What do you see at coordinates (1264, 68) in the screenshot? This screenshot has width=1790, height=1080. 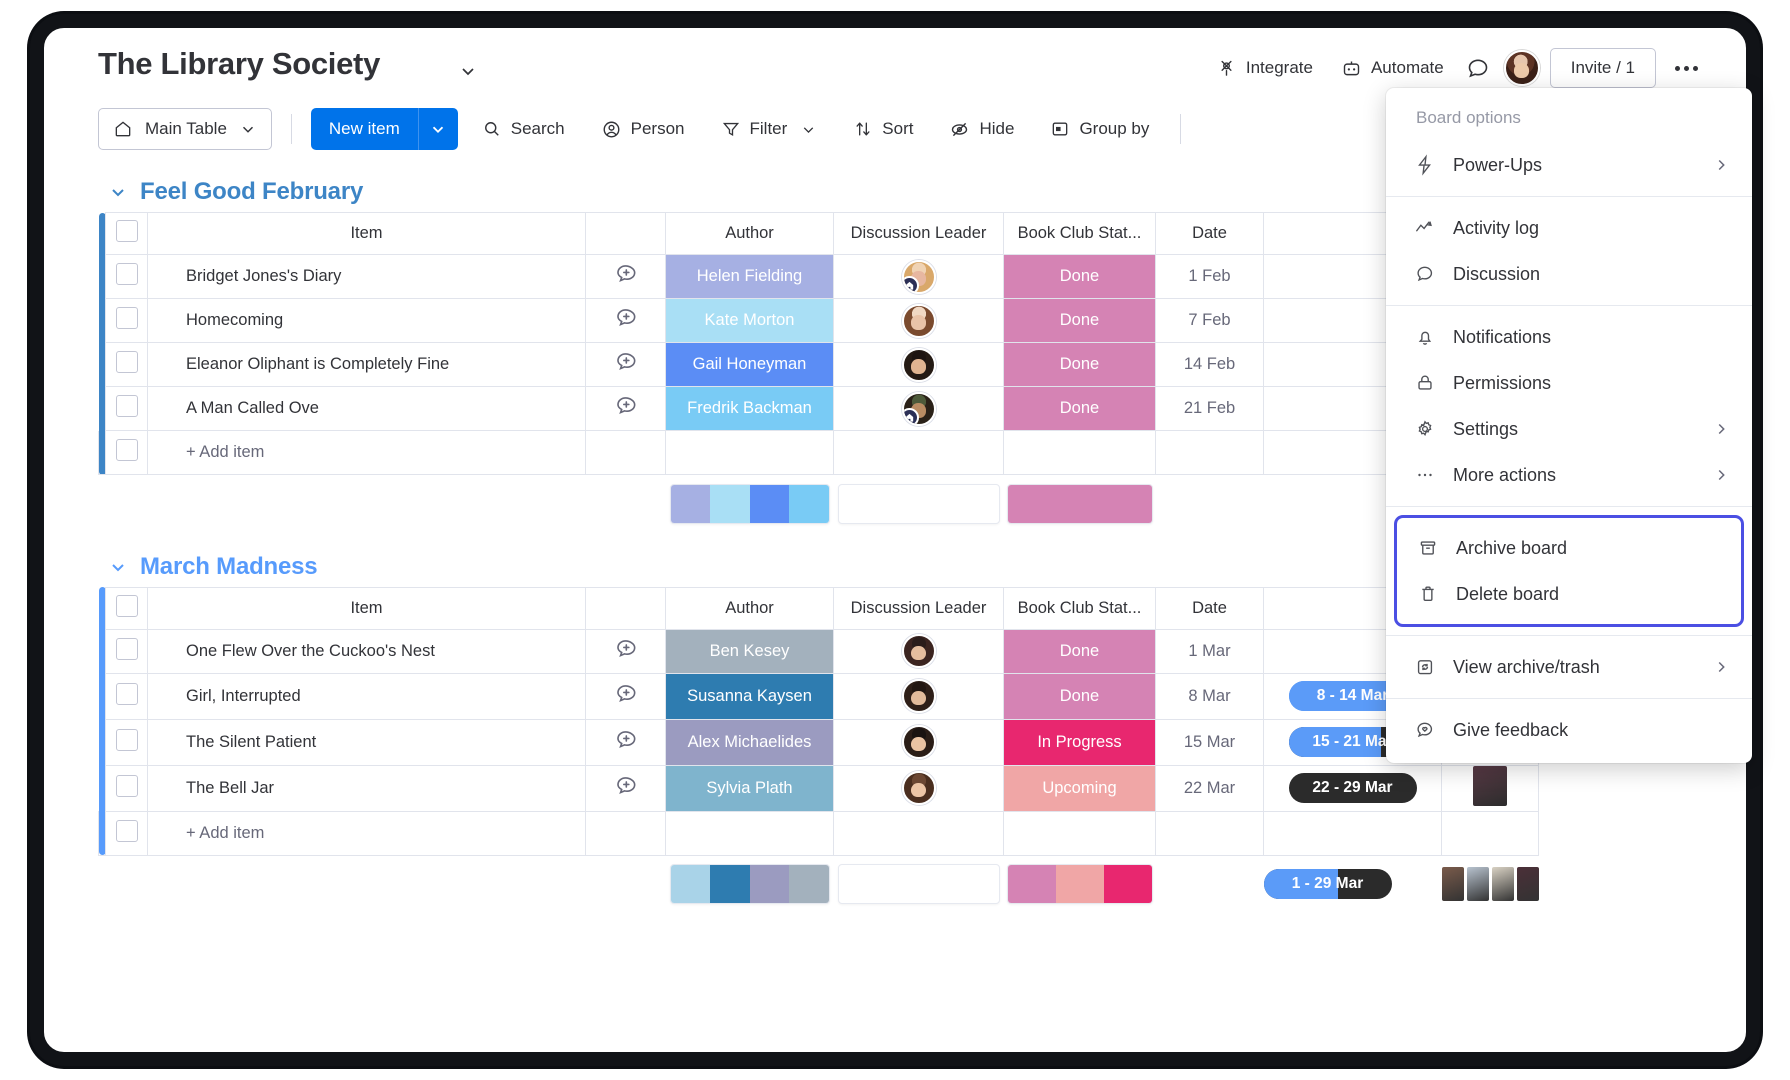 I see `integrate-button: Integrate` at bounding box center [1264, 68].